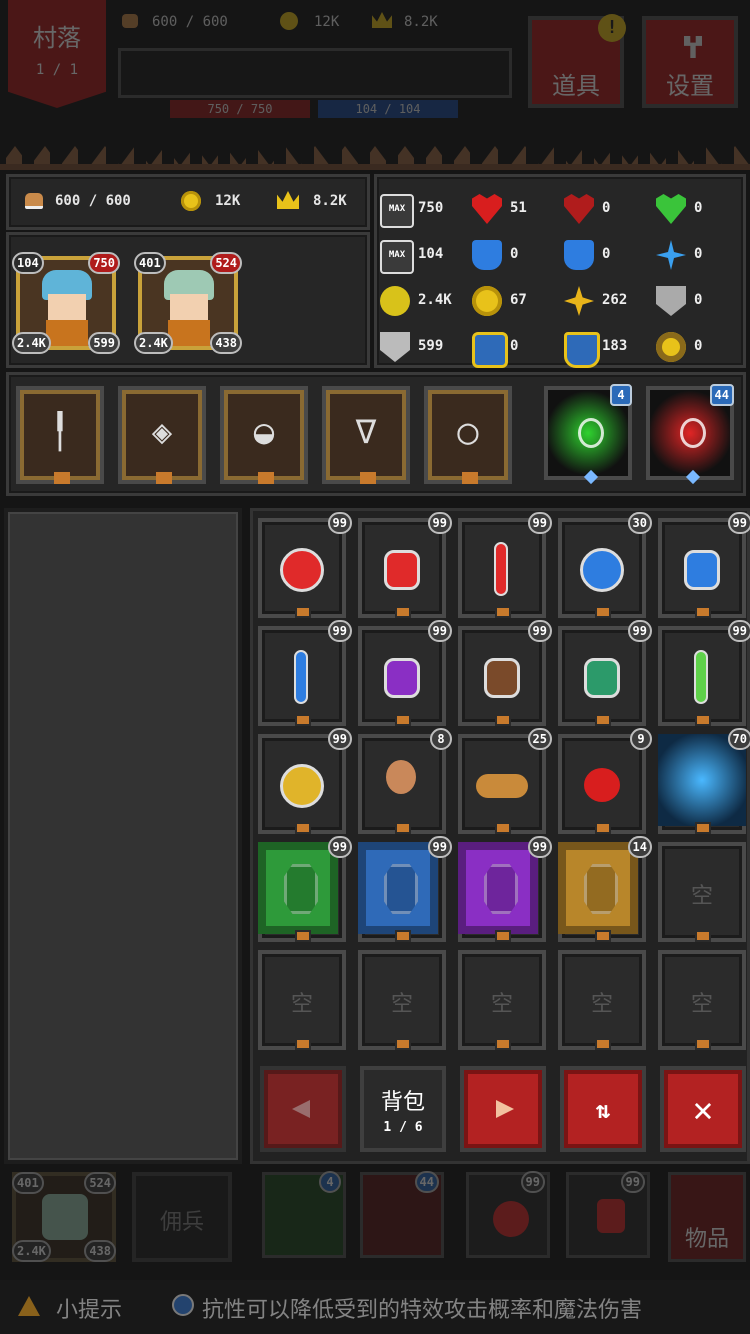 The height and width of the screenshot is (1334, 750). I want to click on village-banner: 村落 1 / 1, so click(57, 54).